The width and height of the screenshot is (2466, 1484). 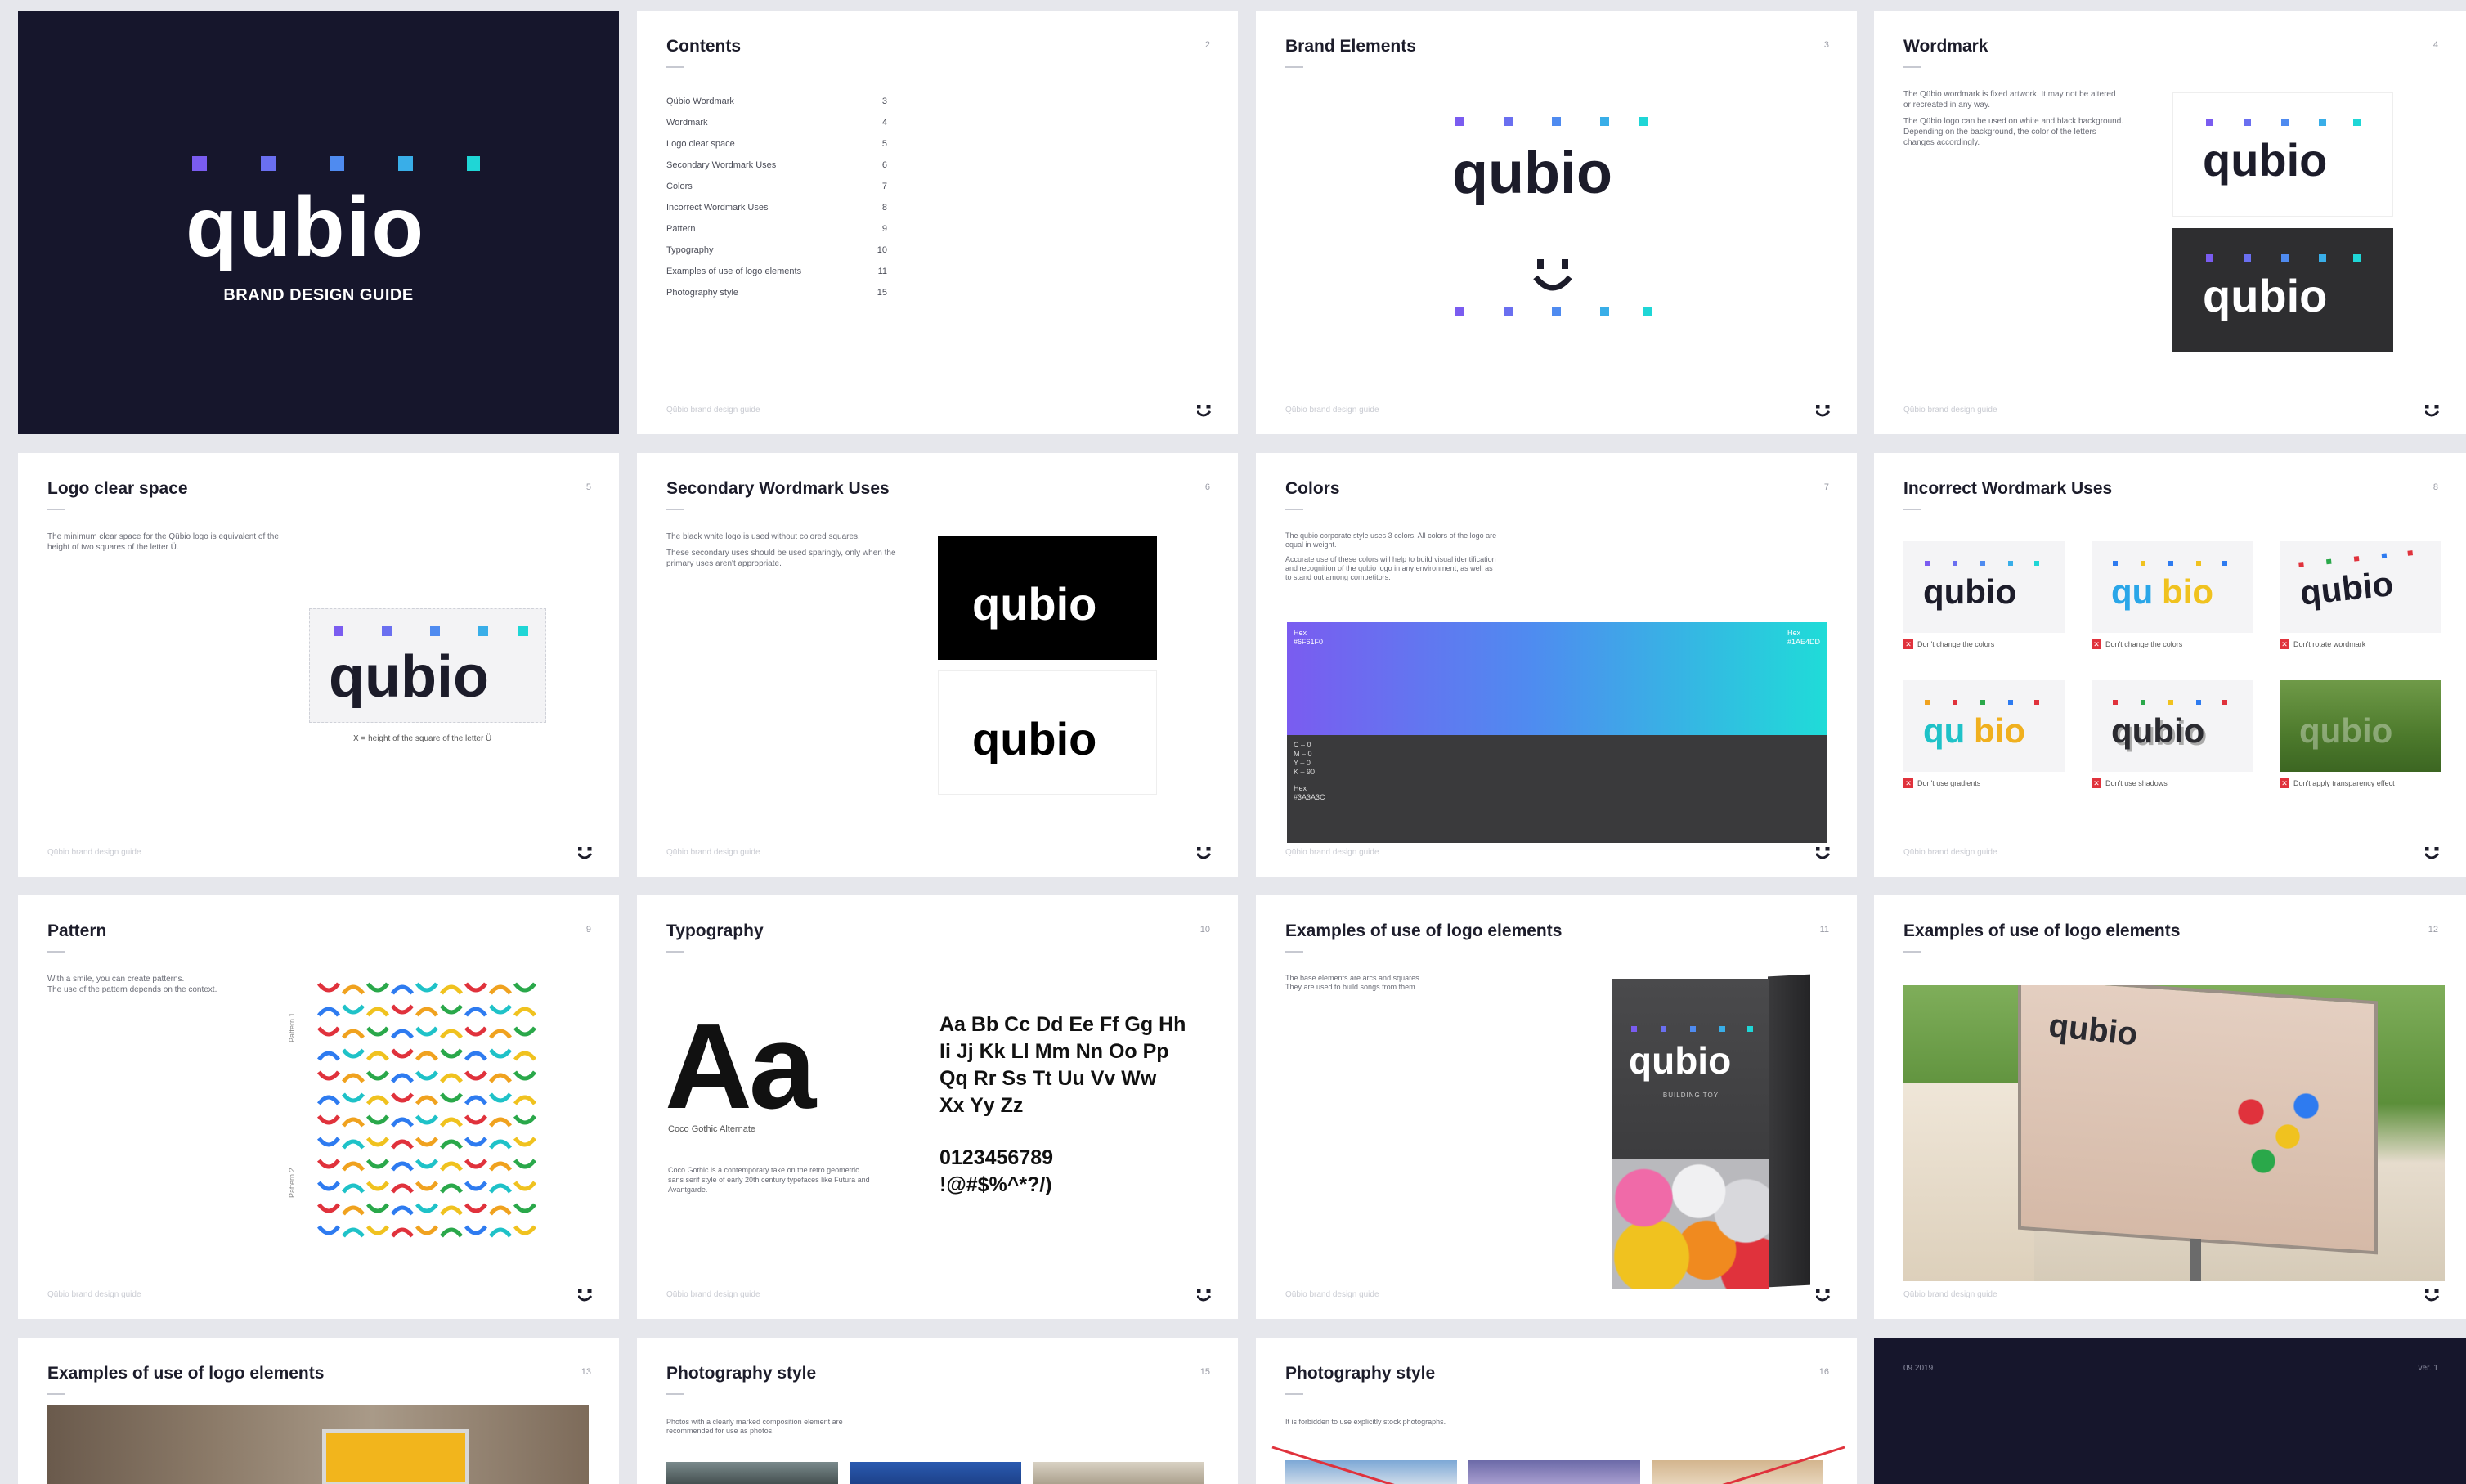 I want to click on slide-footer: Qübio brand design guide, so click(x=94, y=1294).